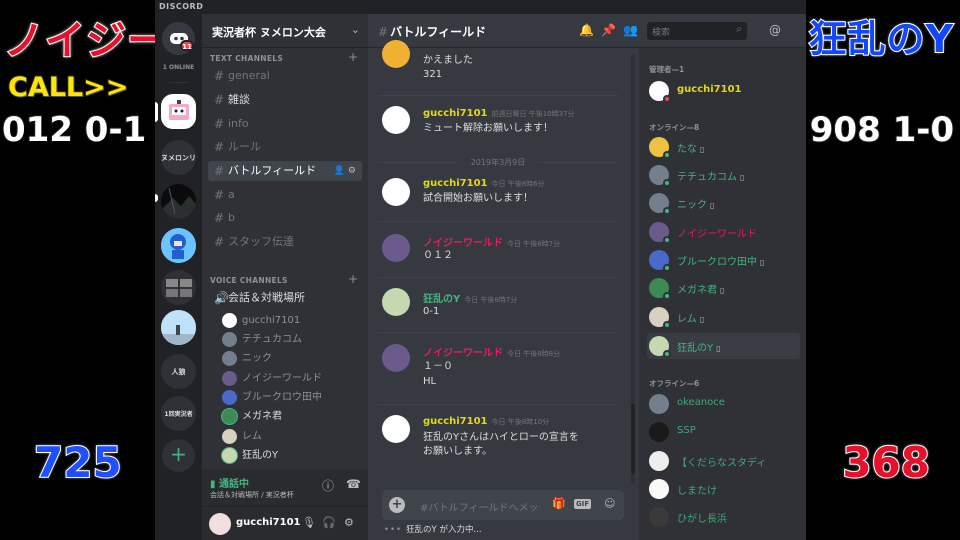 Image resolution: width=960 pixels, height=540 pixels. What do you see at coordinates (690, 317) in the screenshot?
I see `member-label: レム ▯` at bounding box center [690, 317].